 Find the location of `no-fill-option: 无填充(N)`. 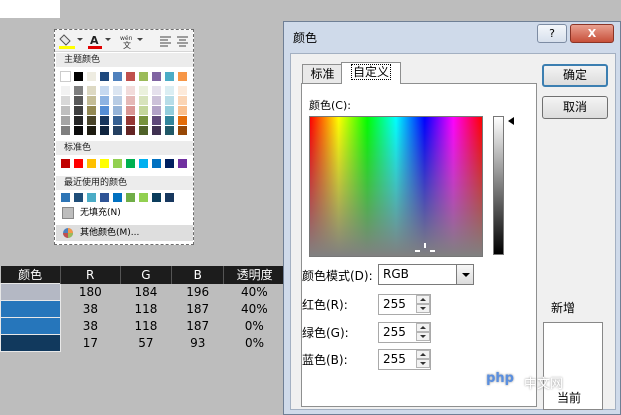

no-fill-option: 无填充(N) is located at coordinates (124, 213).